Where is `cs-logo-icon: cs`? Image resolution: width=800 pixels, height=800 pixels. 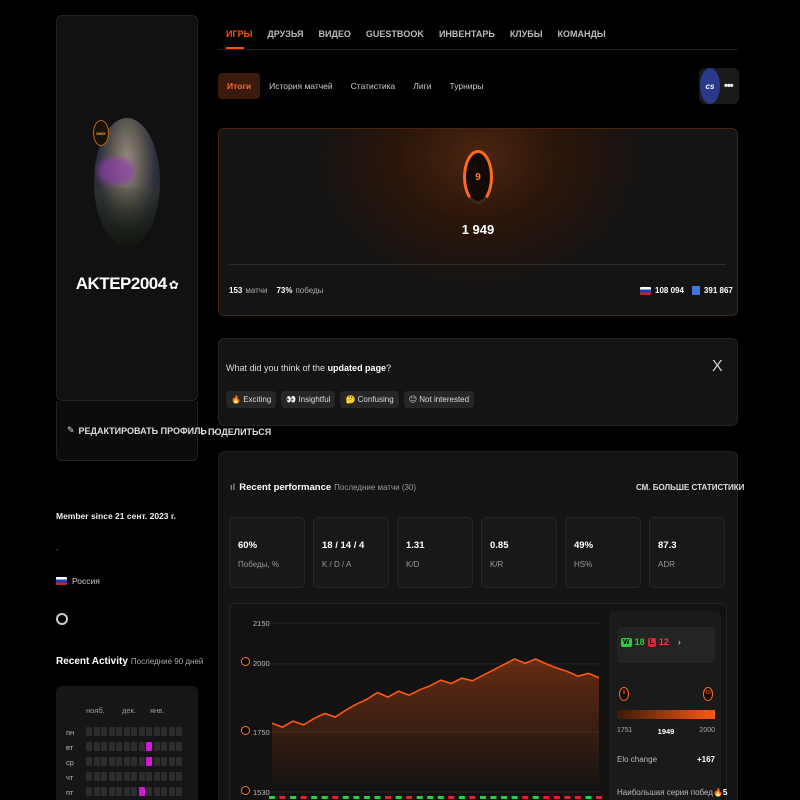
cs-logo-icon: cs is located at coordinates (710, 86).